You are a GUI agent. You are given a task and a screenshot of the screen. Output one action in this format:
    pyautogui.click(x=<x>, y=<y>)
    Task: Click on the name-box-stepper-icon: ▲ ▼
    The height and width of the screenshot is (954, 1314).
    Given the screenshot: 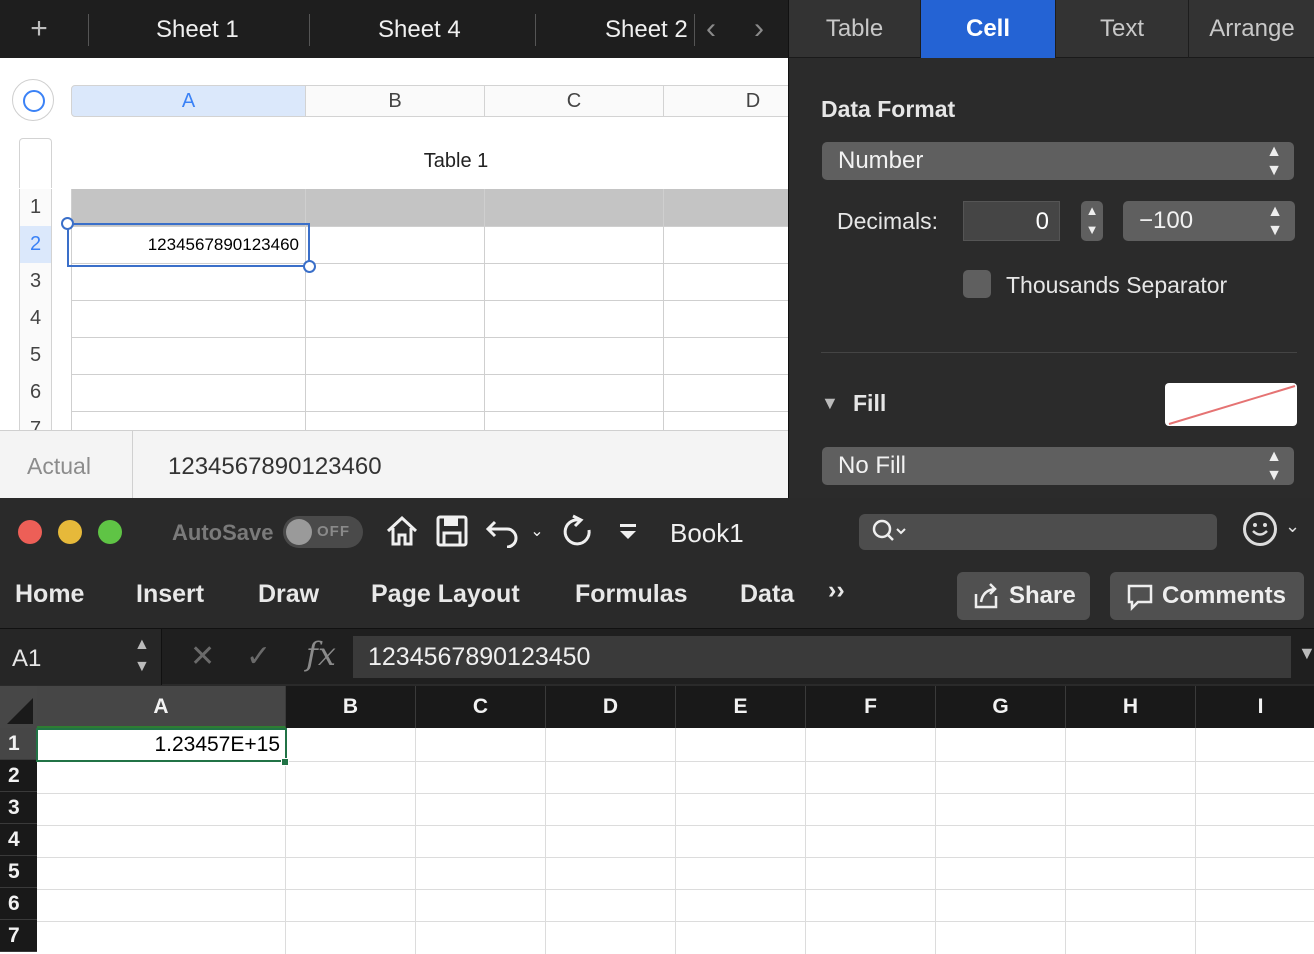 What is the action you would take?
    pyautogui.click(x=142, y=656)
    